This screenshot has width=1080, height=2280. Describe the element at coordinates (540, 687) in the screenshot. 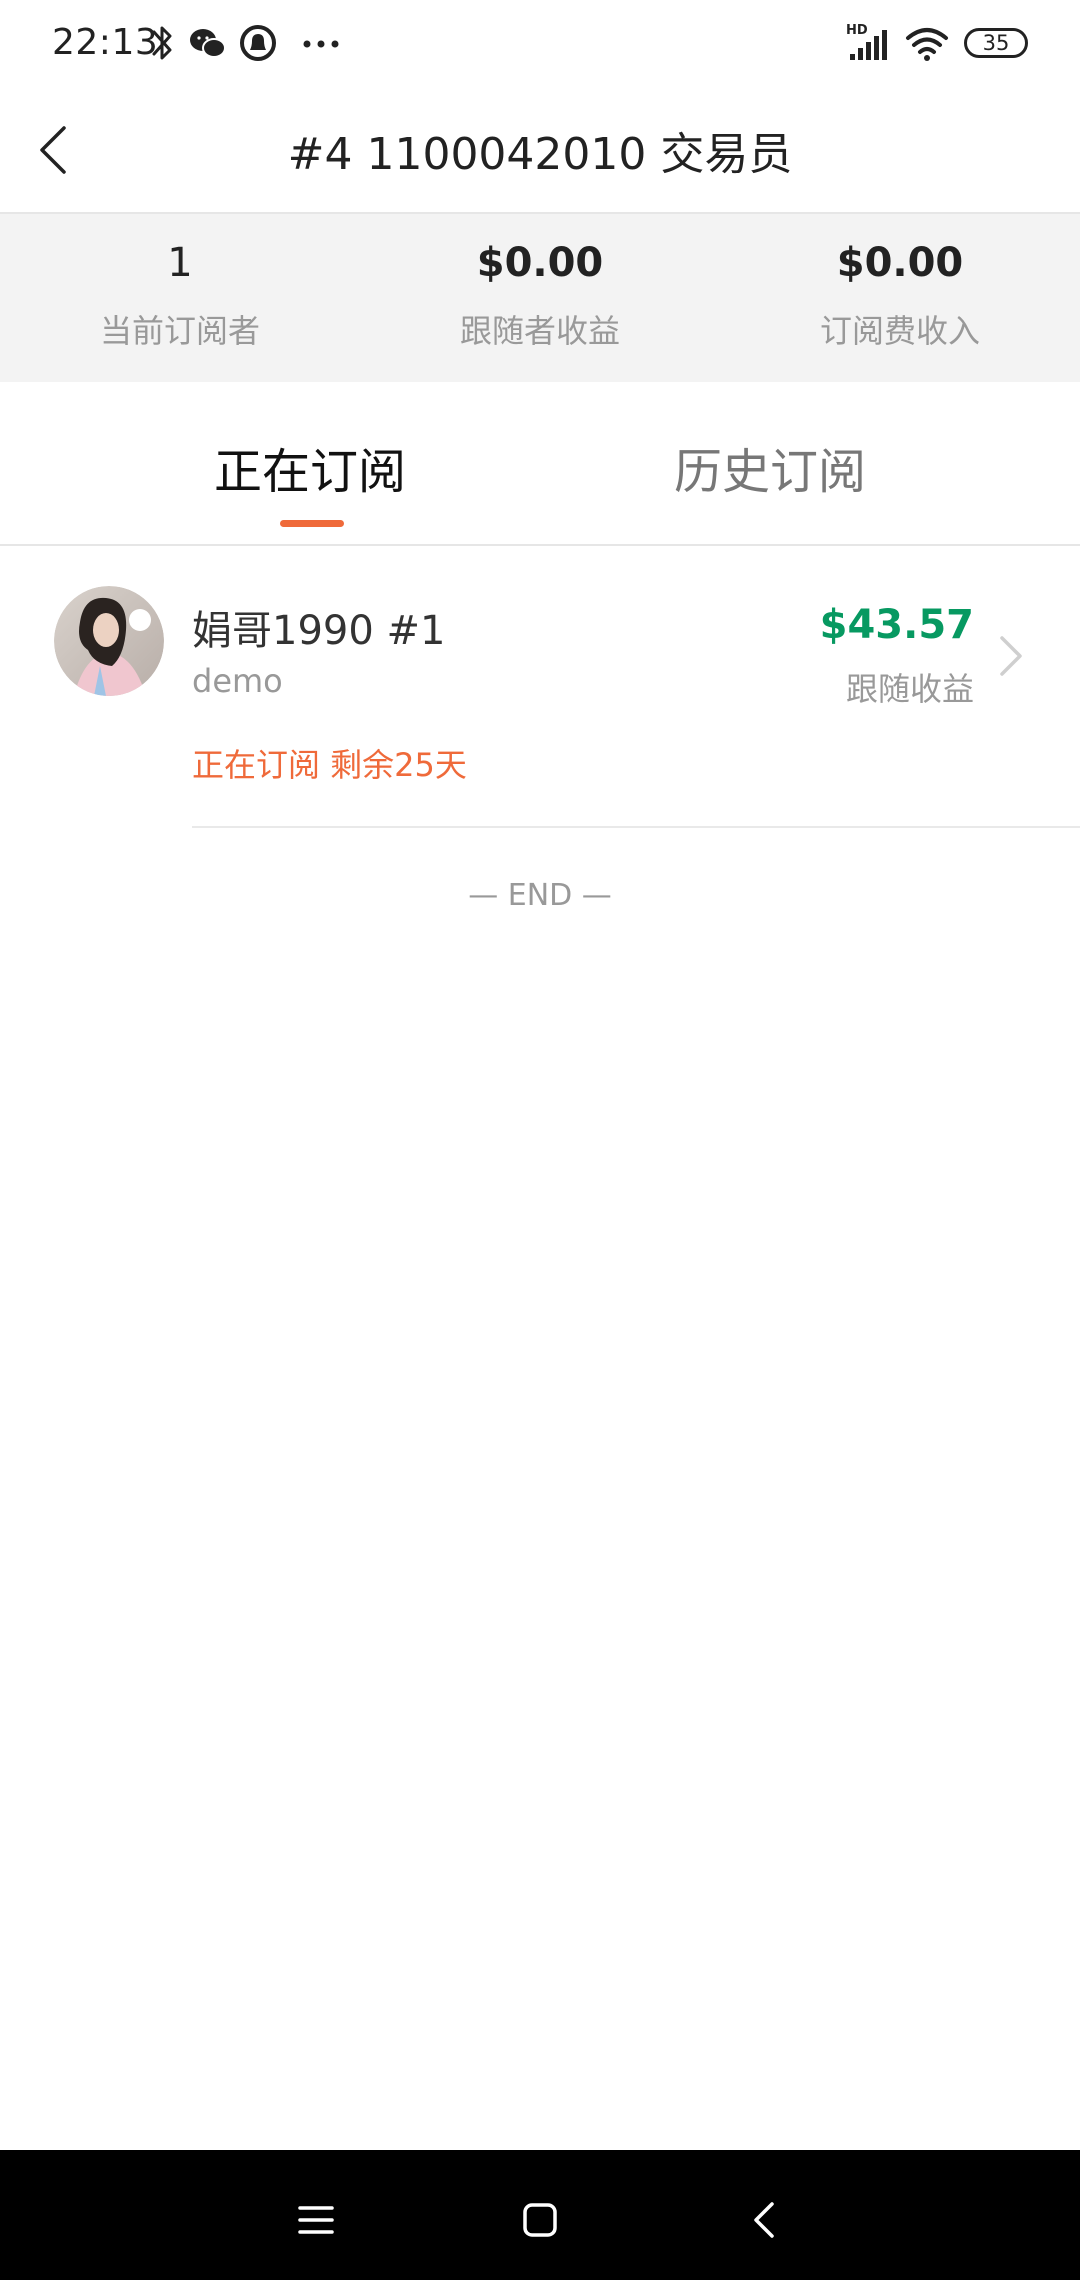

I see `list-item: 娟哥1990 #1 demo $43.57 跟随收益 正在订阅 剩余25天` at that location.